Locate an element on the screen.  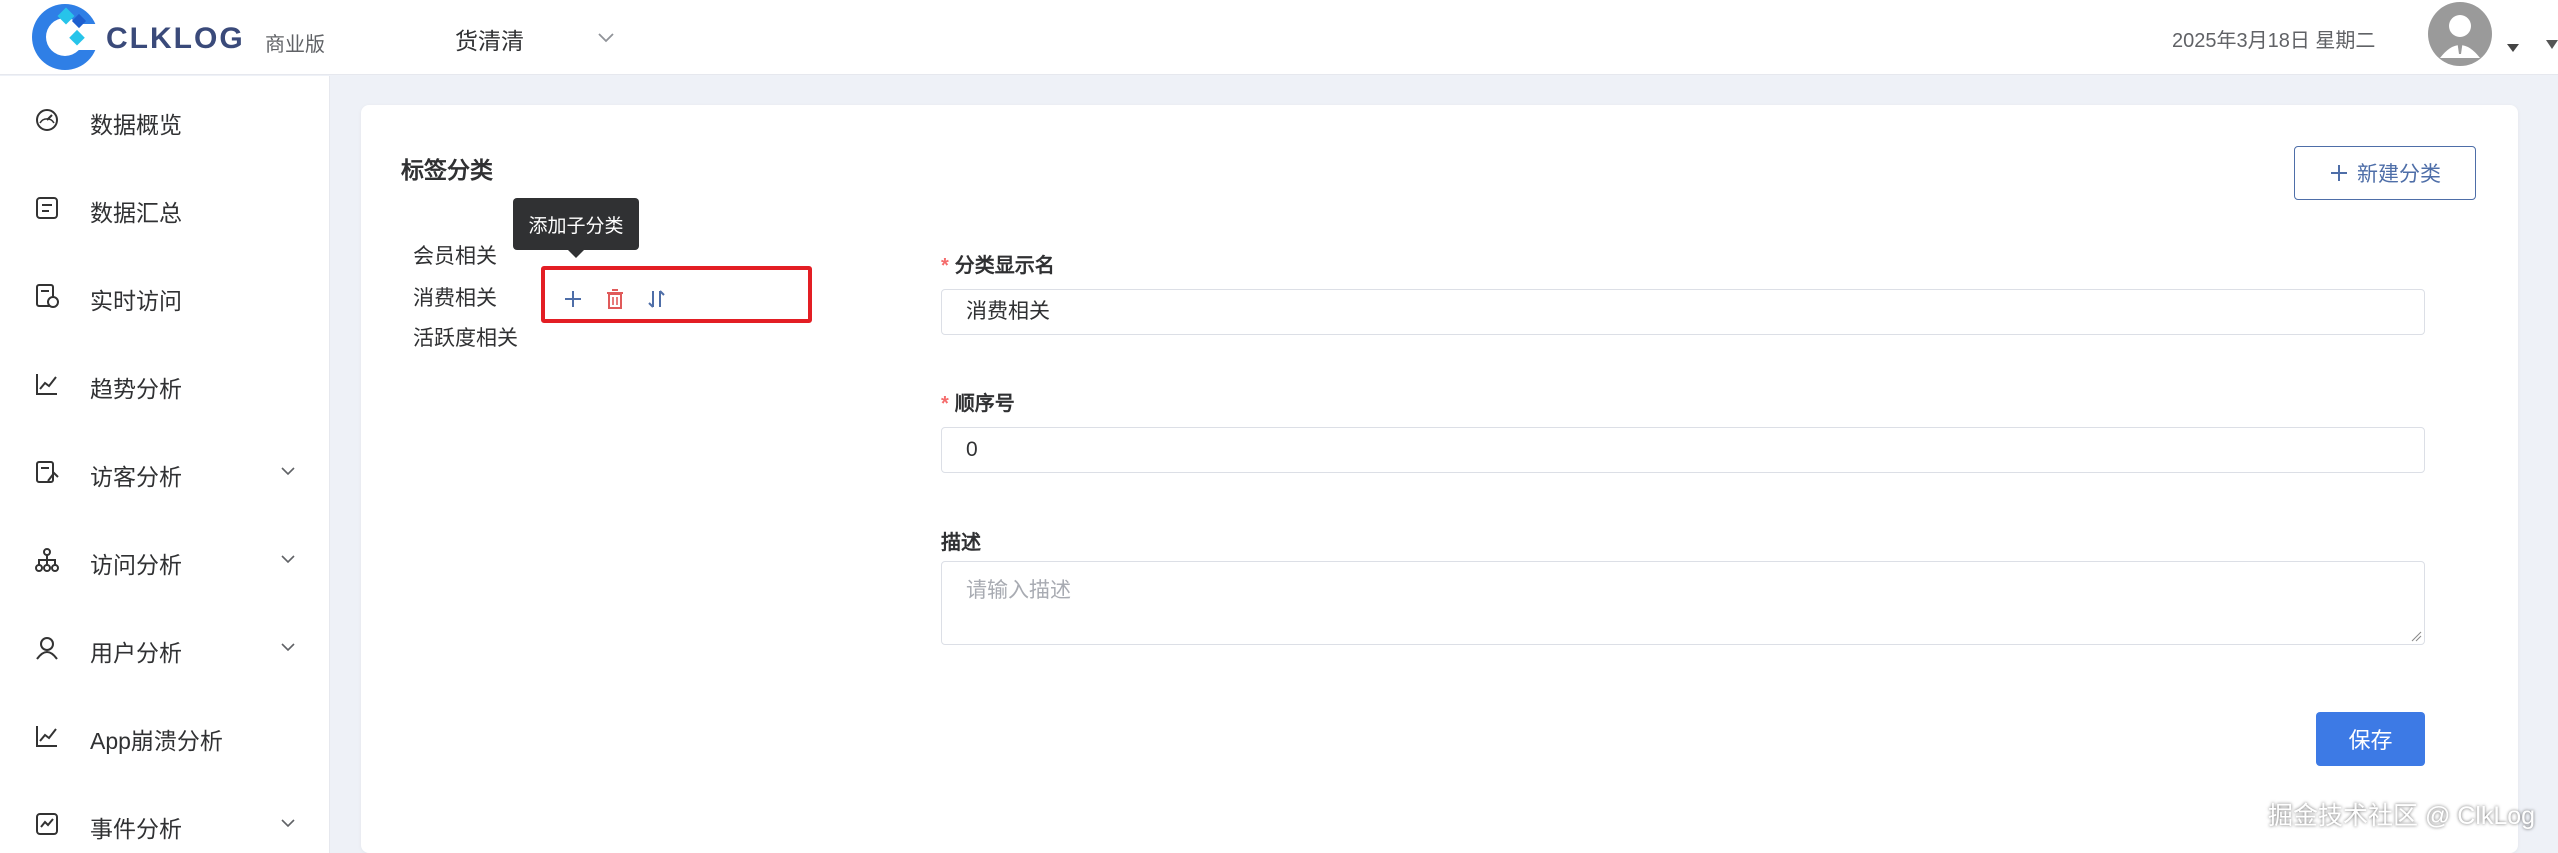
sidebar-item-label: App崩溃分析 is located at coordinates (156, 741).